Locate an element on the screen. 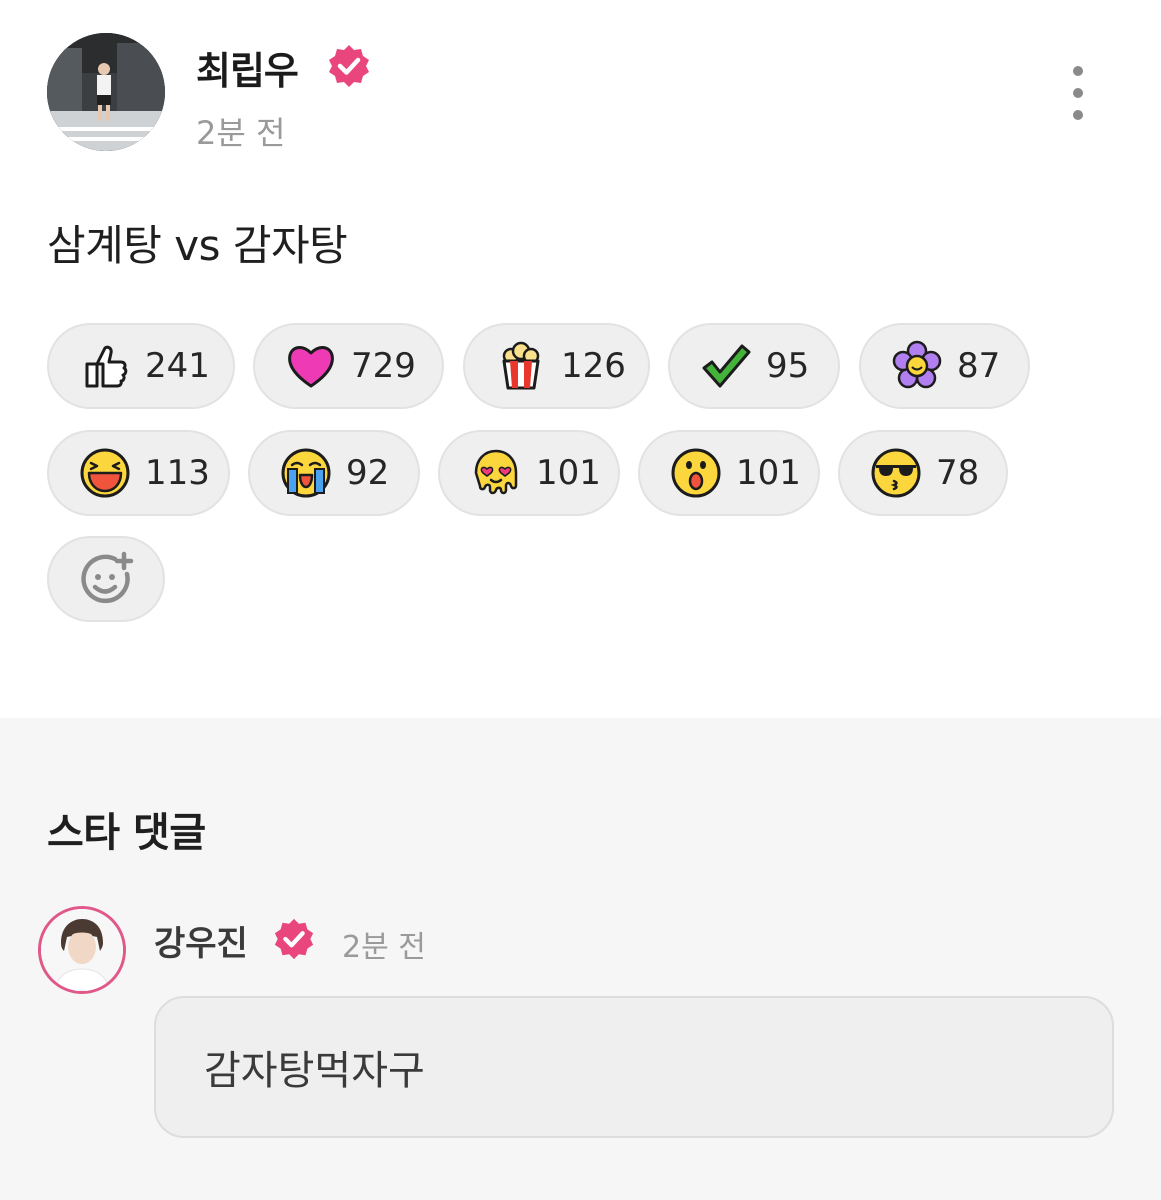 Image resolution: width=1161 pixels, height=1200 pixels. reaction-count: 126 is located at coordinates (593, 366).